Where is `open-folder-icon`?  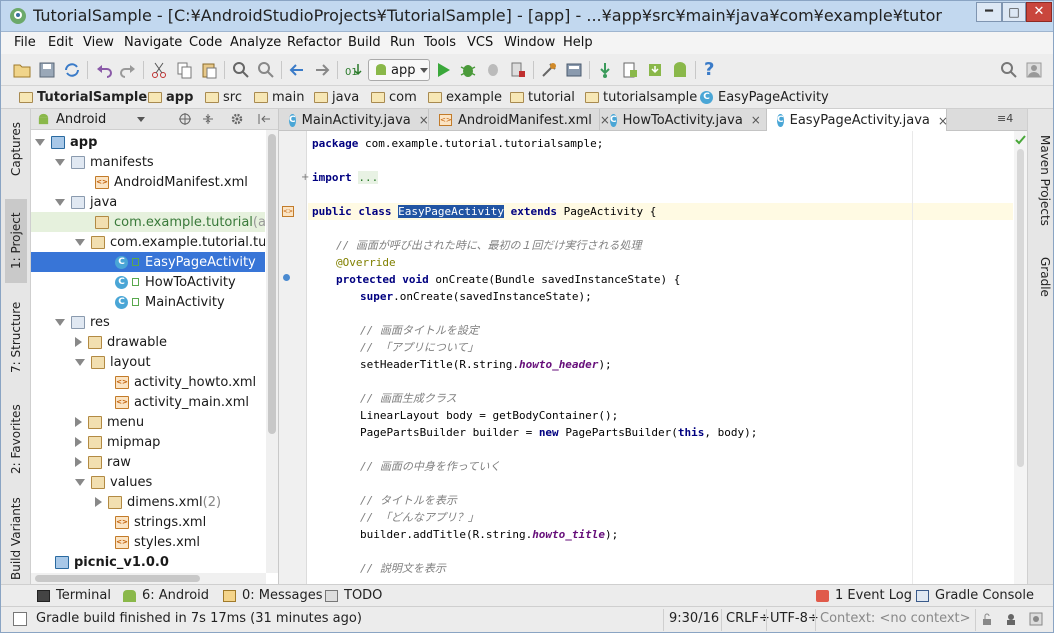
open-folder-icon is located at coordinates (22, 70).